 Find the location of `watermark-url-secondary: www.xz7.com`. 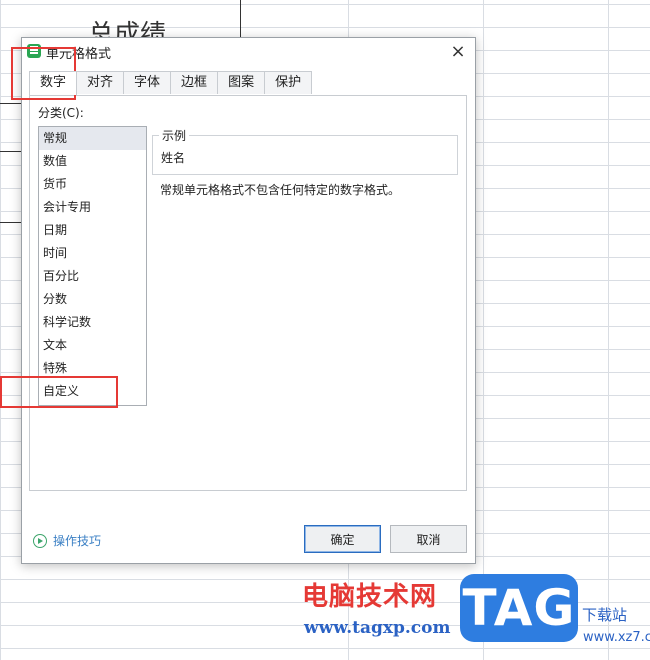

watermark-url-secondary: www.xz7.com is located at coordinates (616, 637).